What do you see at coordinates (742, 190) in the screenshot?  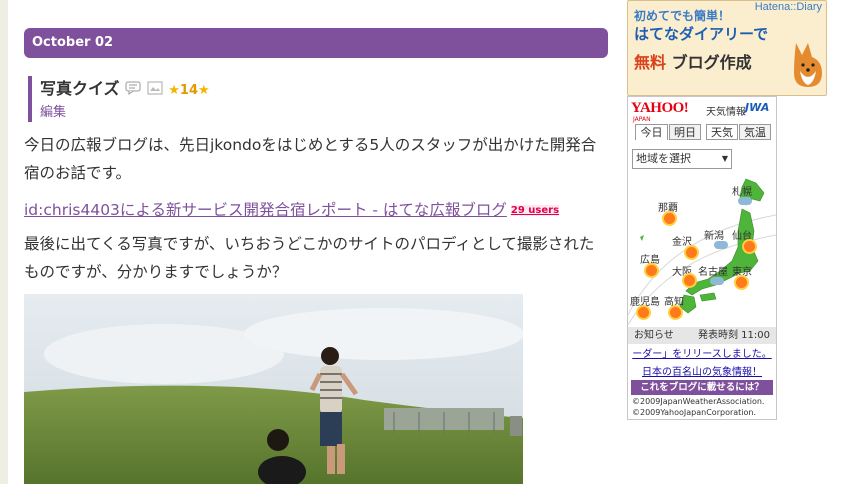 I see `city-sapporo: 札幌` at bounding box center [742, 190].